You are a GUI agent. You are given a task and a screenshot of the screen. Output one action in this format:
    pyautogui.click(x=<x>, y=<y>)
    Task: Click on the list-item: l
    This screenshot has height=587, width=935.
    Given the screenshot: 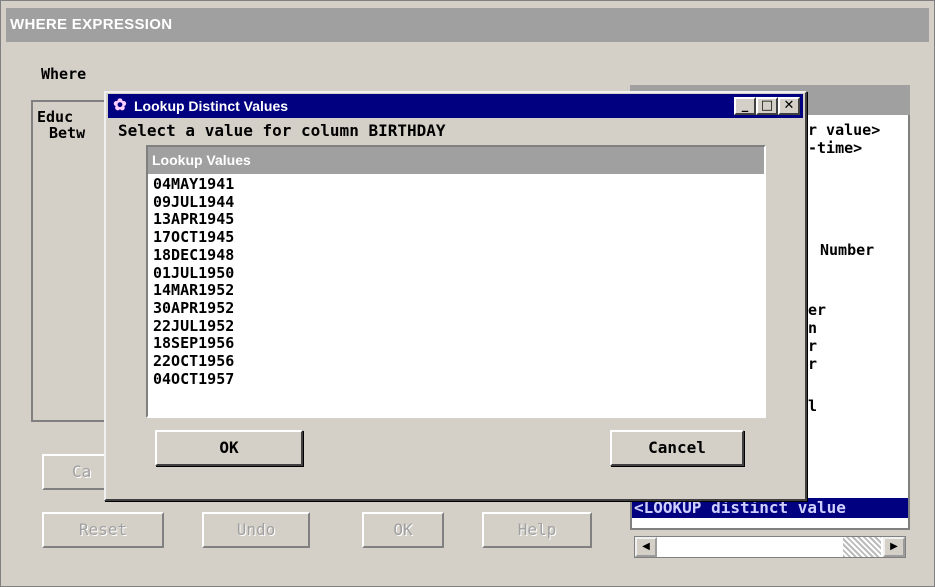 What is the action you would take?
    pyautogui.click(x=812, y=406)
    